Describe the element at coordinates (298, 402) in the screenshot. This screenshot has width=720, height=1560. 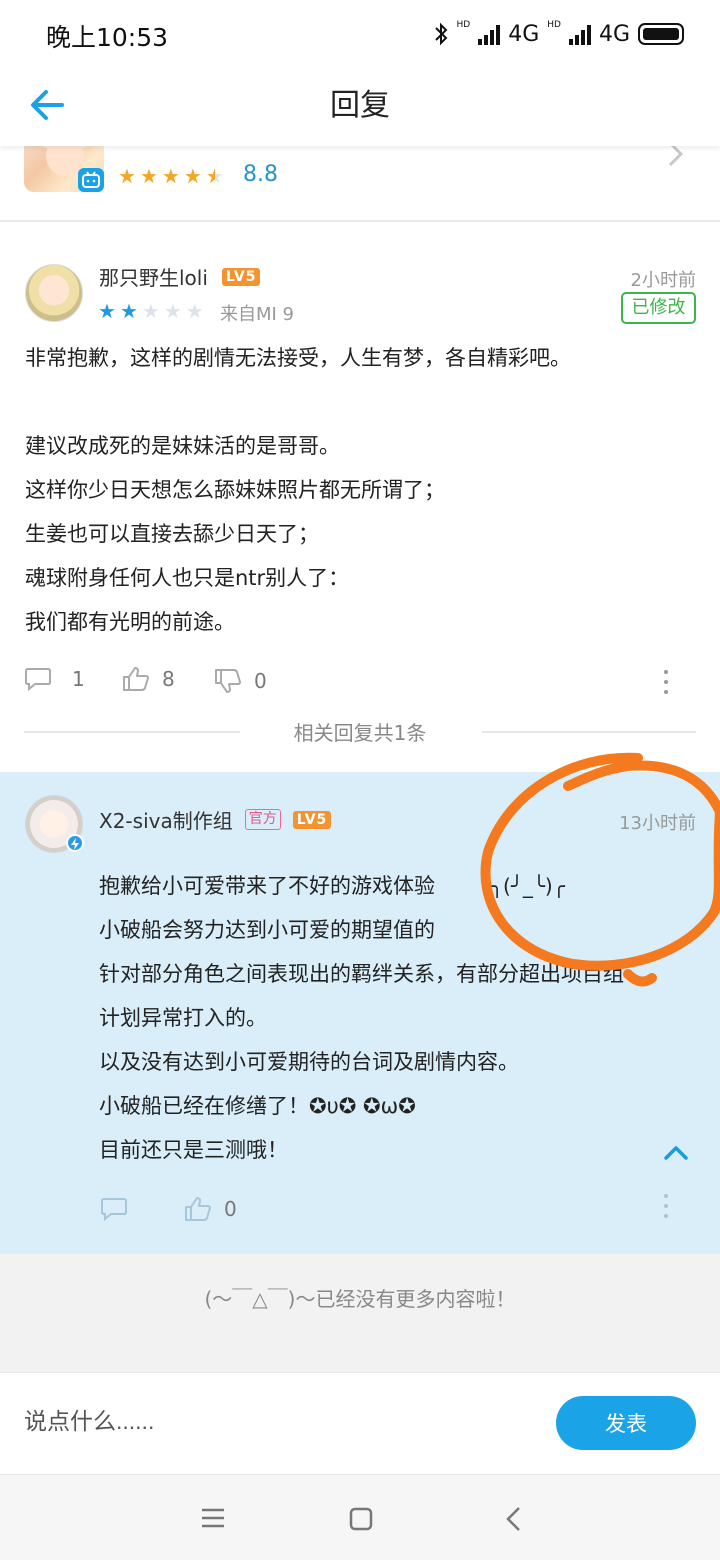
I see `comment-body-line` at that location.